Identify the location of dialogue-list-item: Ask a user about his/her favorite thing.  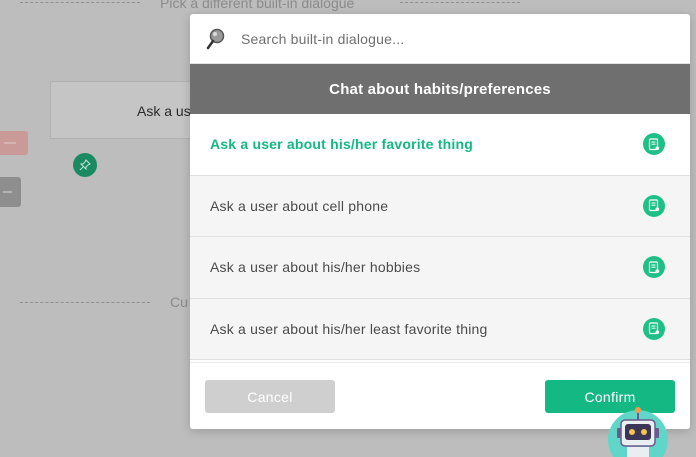
(440, 145).